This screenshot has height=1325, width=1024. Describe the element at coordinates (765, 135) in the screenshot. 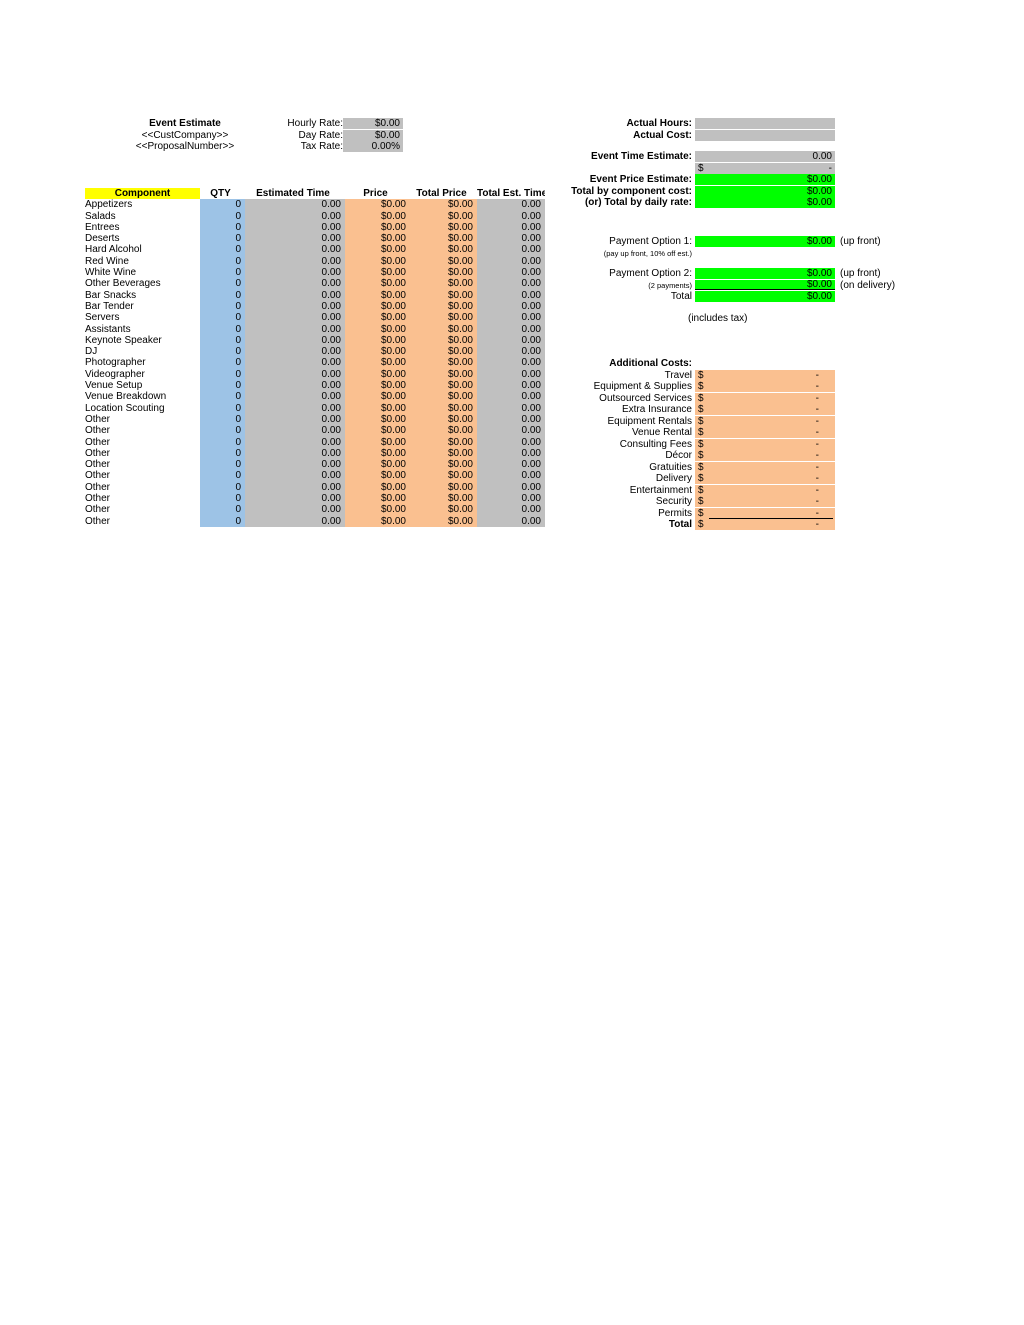

I see `actual-cost-value` at that location.